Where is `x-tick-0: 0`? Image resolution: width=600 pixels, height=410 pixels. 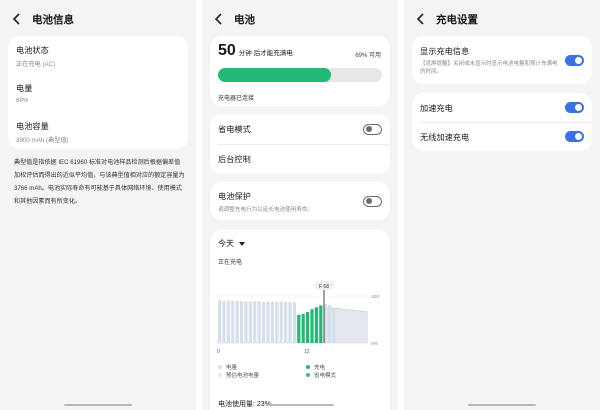 x-tick-0: 0 is located at coordinates (218, 352).